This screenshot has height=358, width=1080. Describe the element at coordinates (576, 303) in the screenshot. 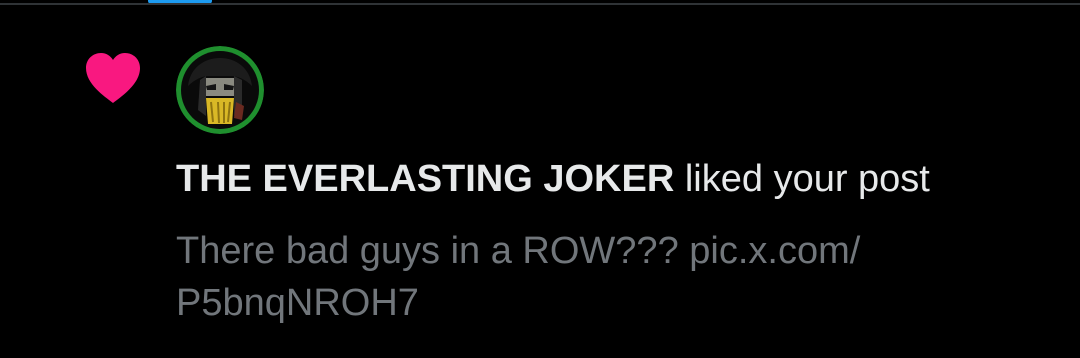

I see `post-link: P5bnqNROH7` at that location.